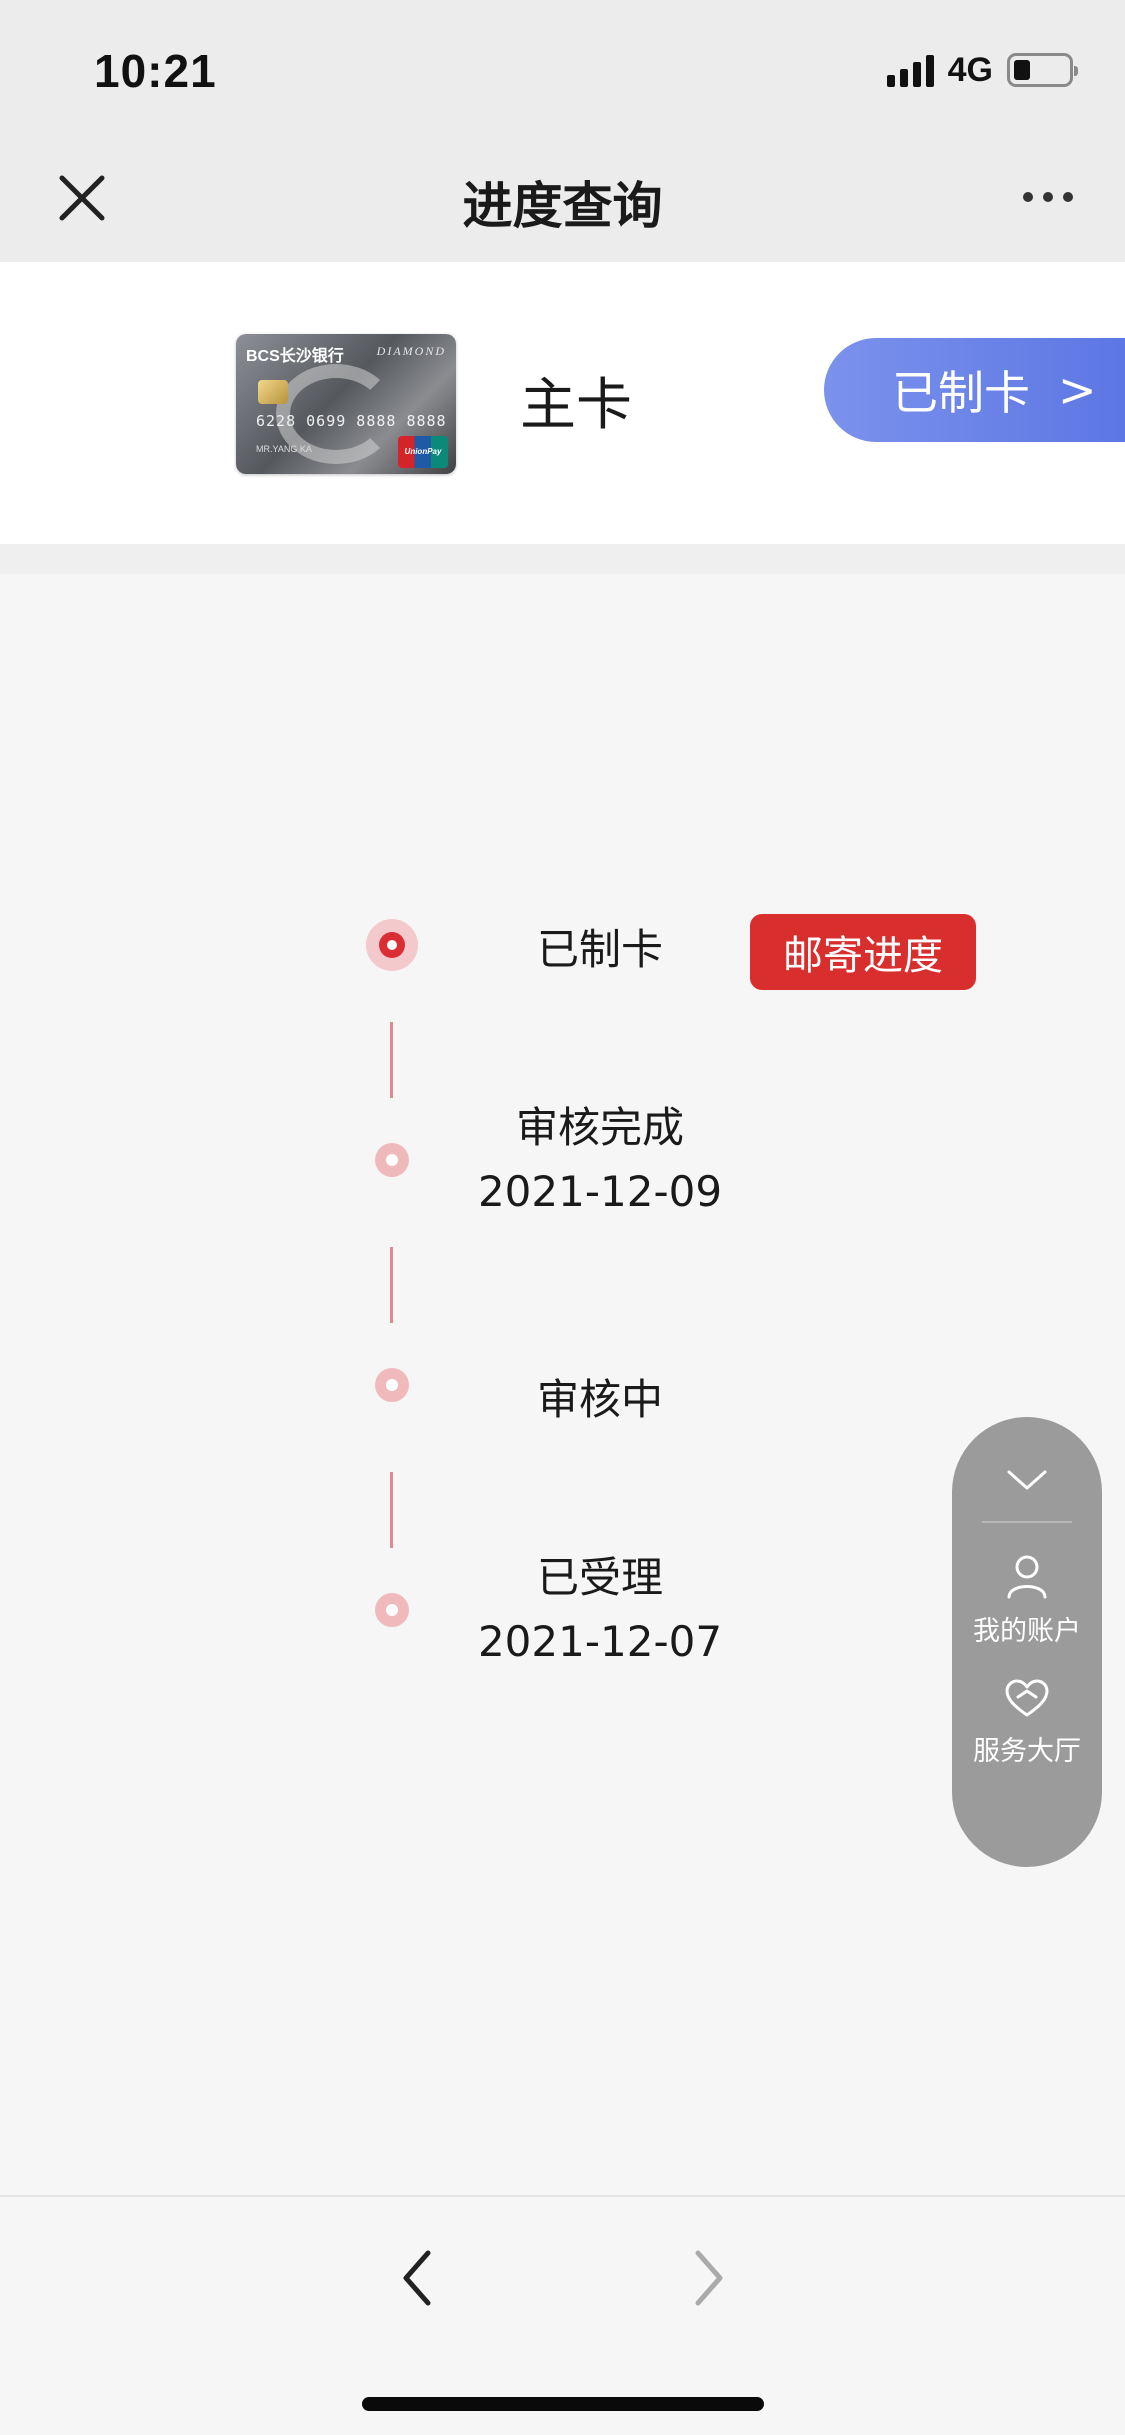 This screenshot has width=1125, height=2435. What do you see at coordinates (1027, 1723) in the screenshot?
I see `service-hall-button: 服务大厅` at bounding box center [1027, 1723].